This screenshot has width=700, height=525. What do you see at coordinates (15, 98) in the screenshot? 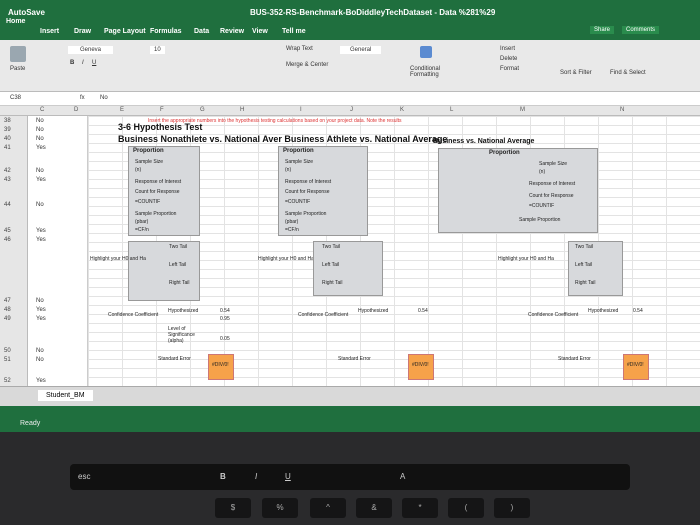
I see `name-box: C38` at bounding box center [15, 98].